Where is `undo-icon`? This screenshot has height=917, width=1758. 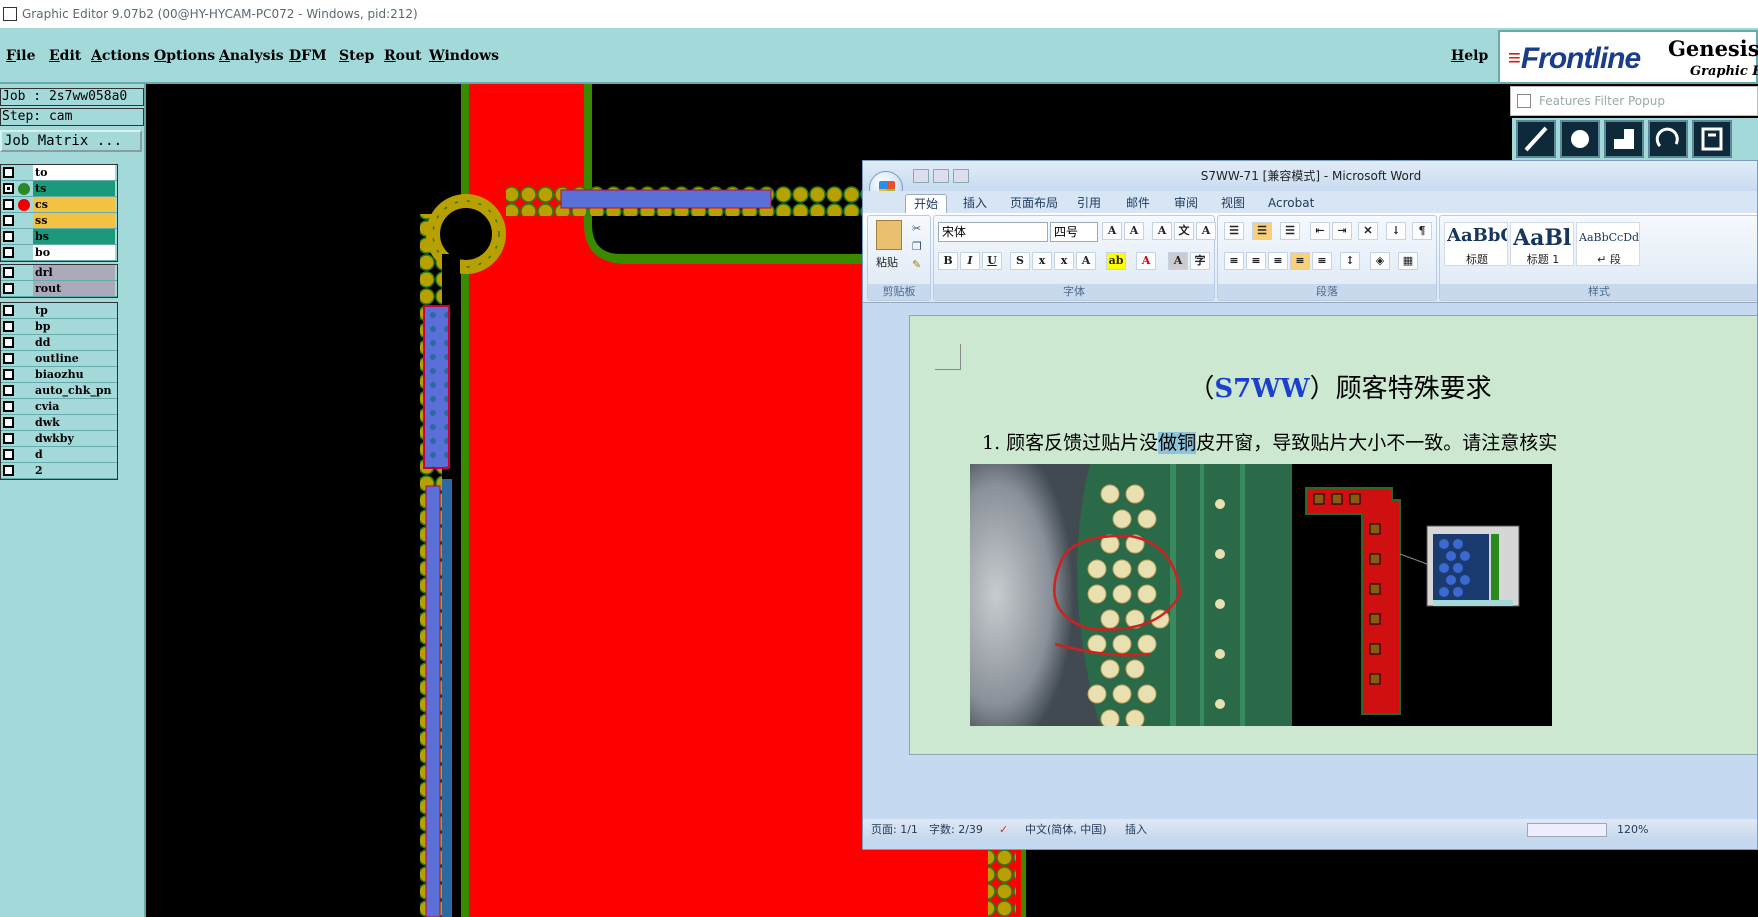 undo-icon is located at coordinates (941, 176).